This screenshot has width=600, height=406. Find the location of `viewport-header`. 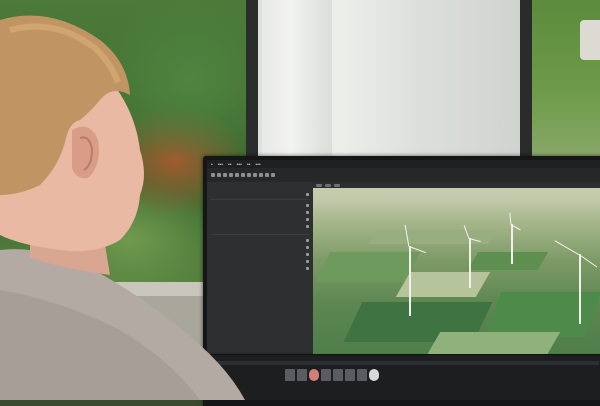

viewport-header is located at coordinates (456, 185).